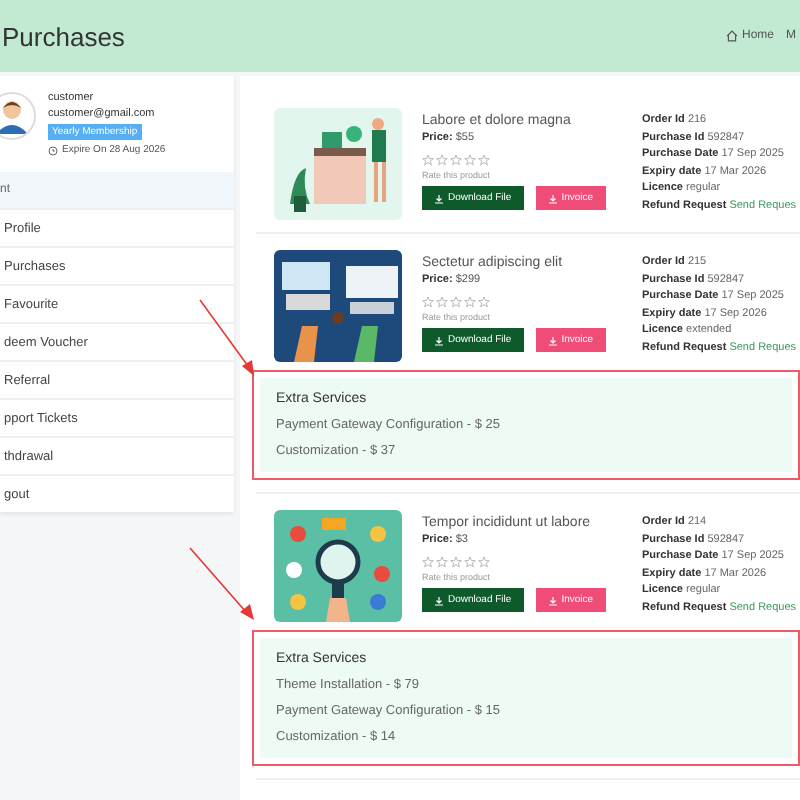 This screenshot has width=800, height=800. Describe the element at coordinates (731, 36) in the screenshot. I see `home-icon` at that location.